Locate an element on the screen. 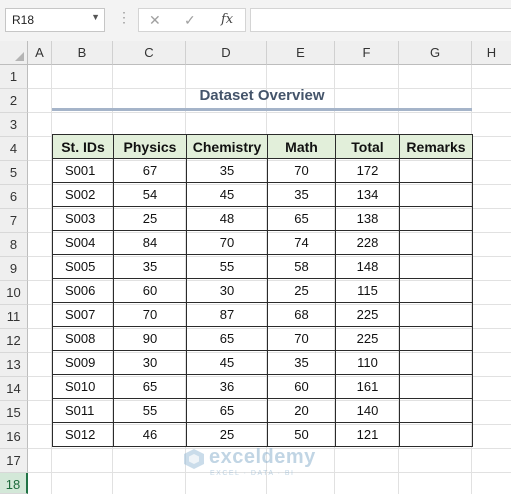 The image size is (511, 496). column-header-g: G is located at coordinates (435, 53).